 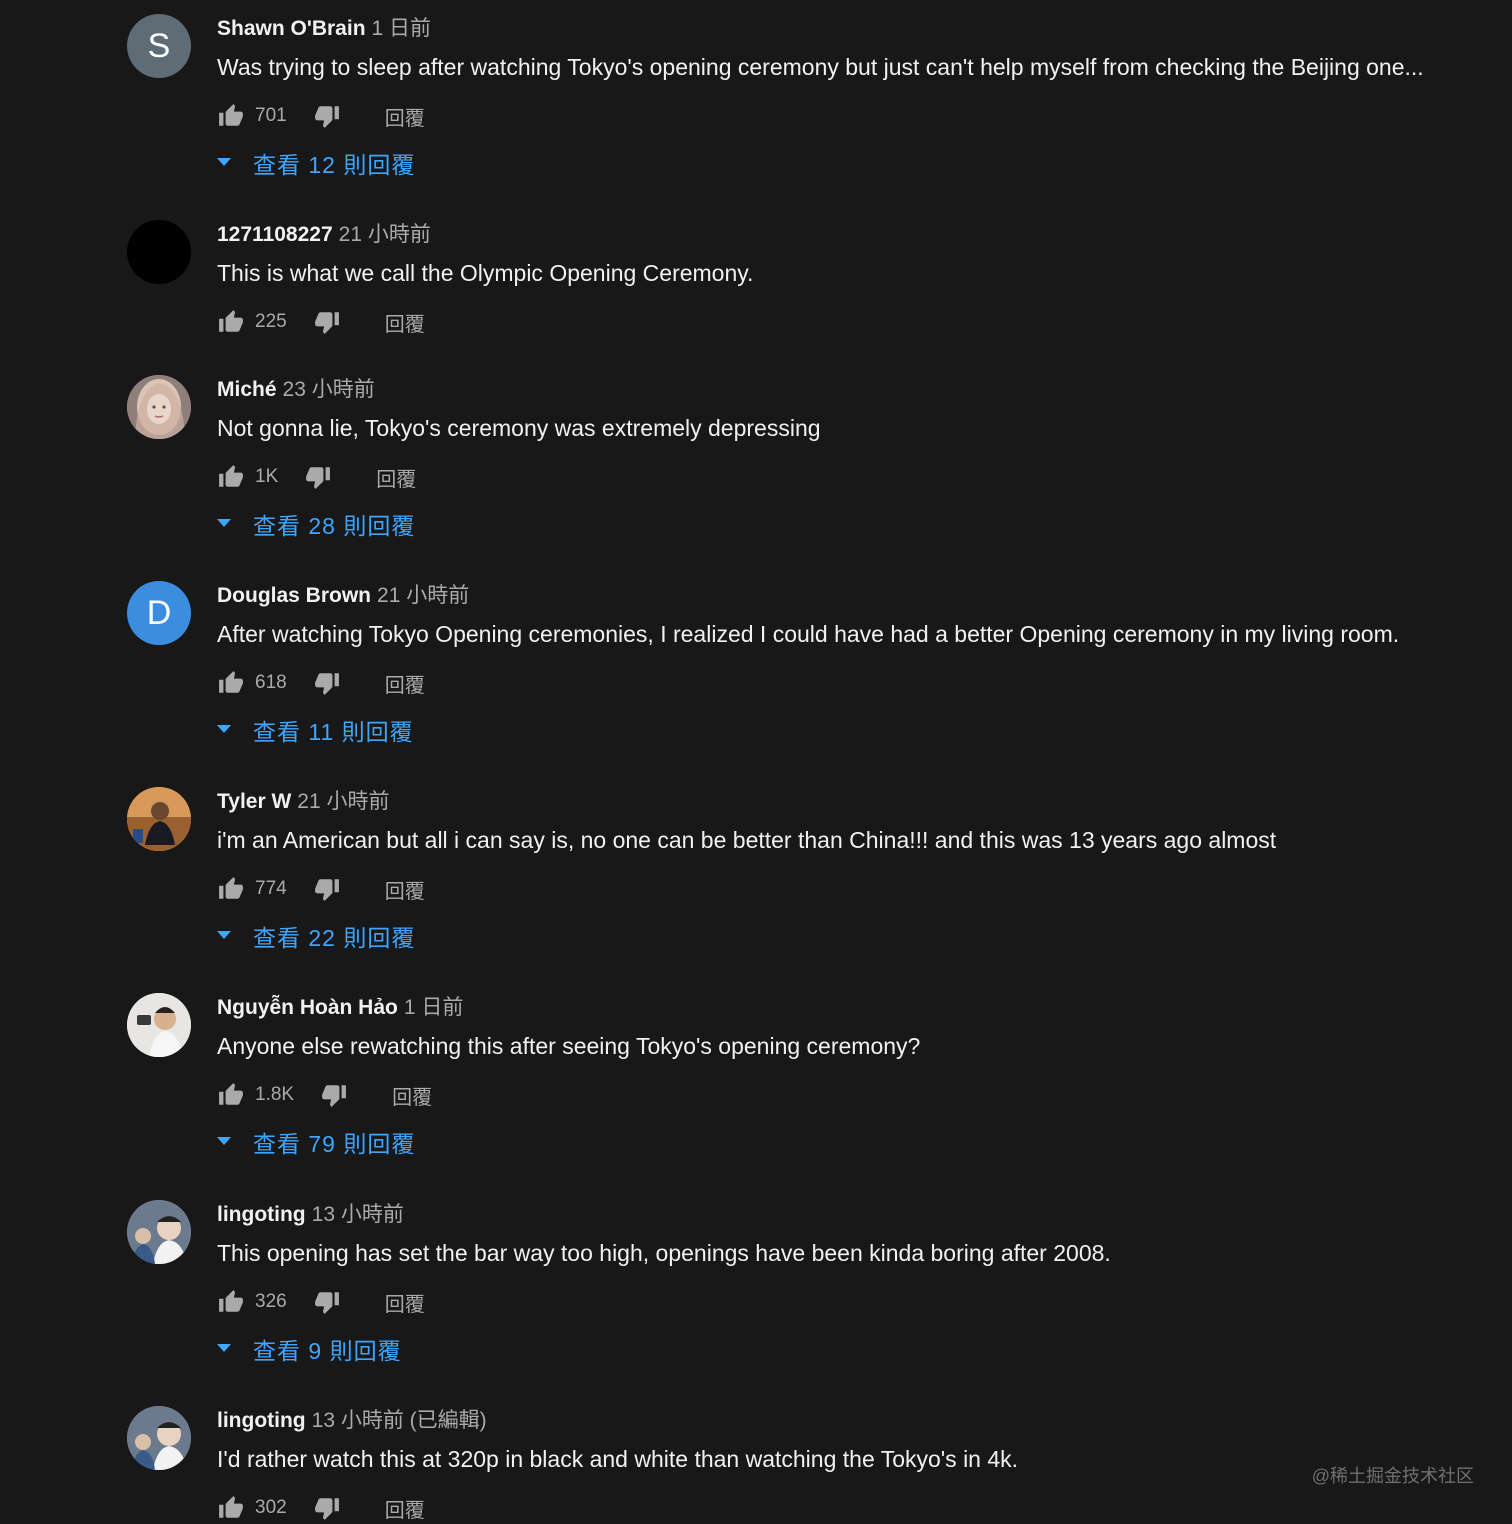 What do you see at coordinates (315, 730) in the screenshot?
I see `view-replies-button: 查看 11 則回覆` at bounding box center [315, 730].